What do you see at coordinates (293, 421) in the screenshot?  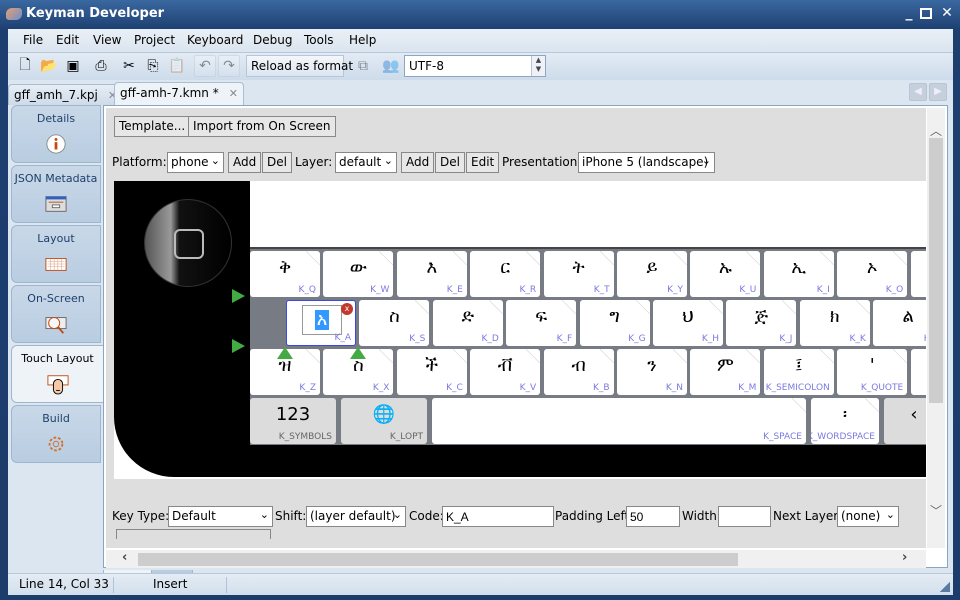 I see `key-k-symbols: 123 K_SYMBOLS` at bounding box center [293, 421].